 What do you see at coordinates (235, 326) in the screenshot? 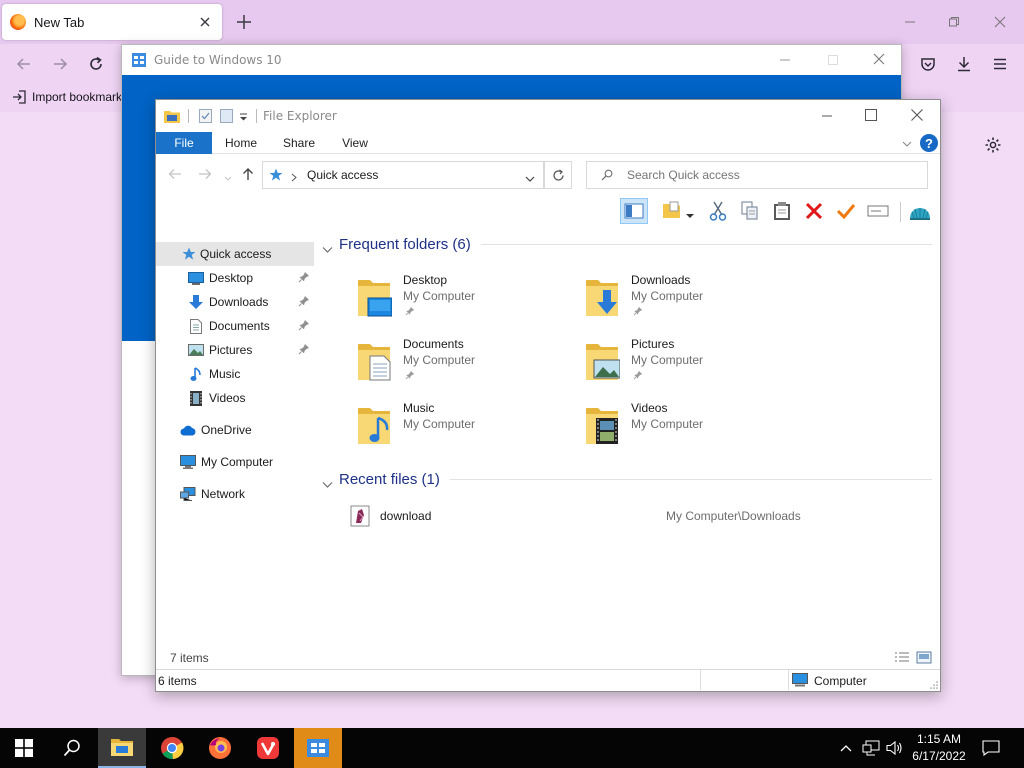
I see `sidebar-item-documents: Documents` at bounding box center [235, 326].